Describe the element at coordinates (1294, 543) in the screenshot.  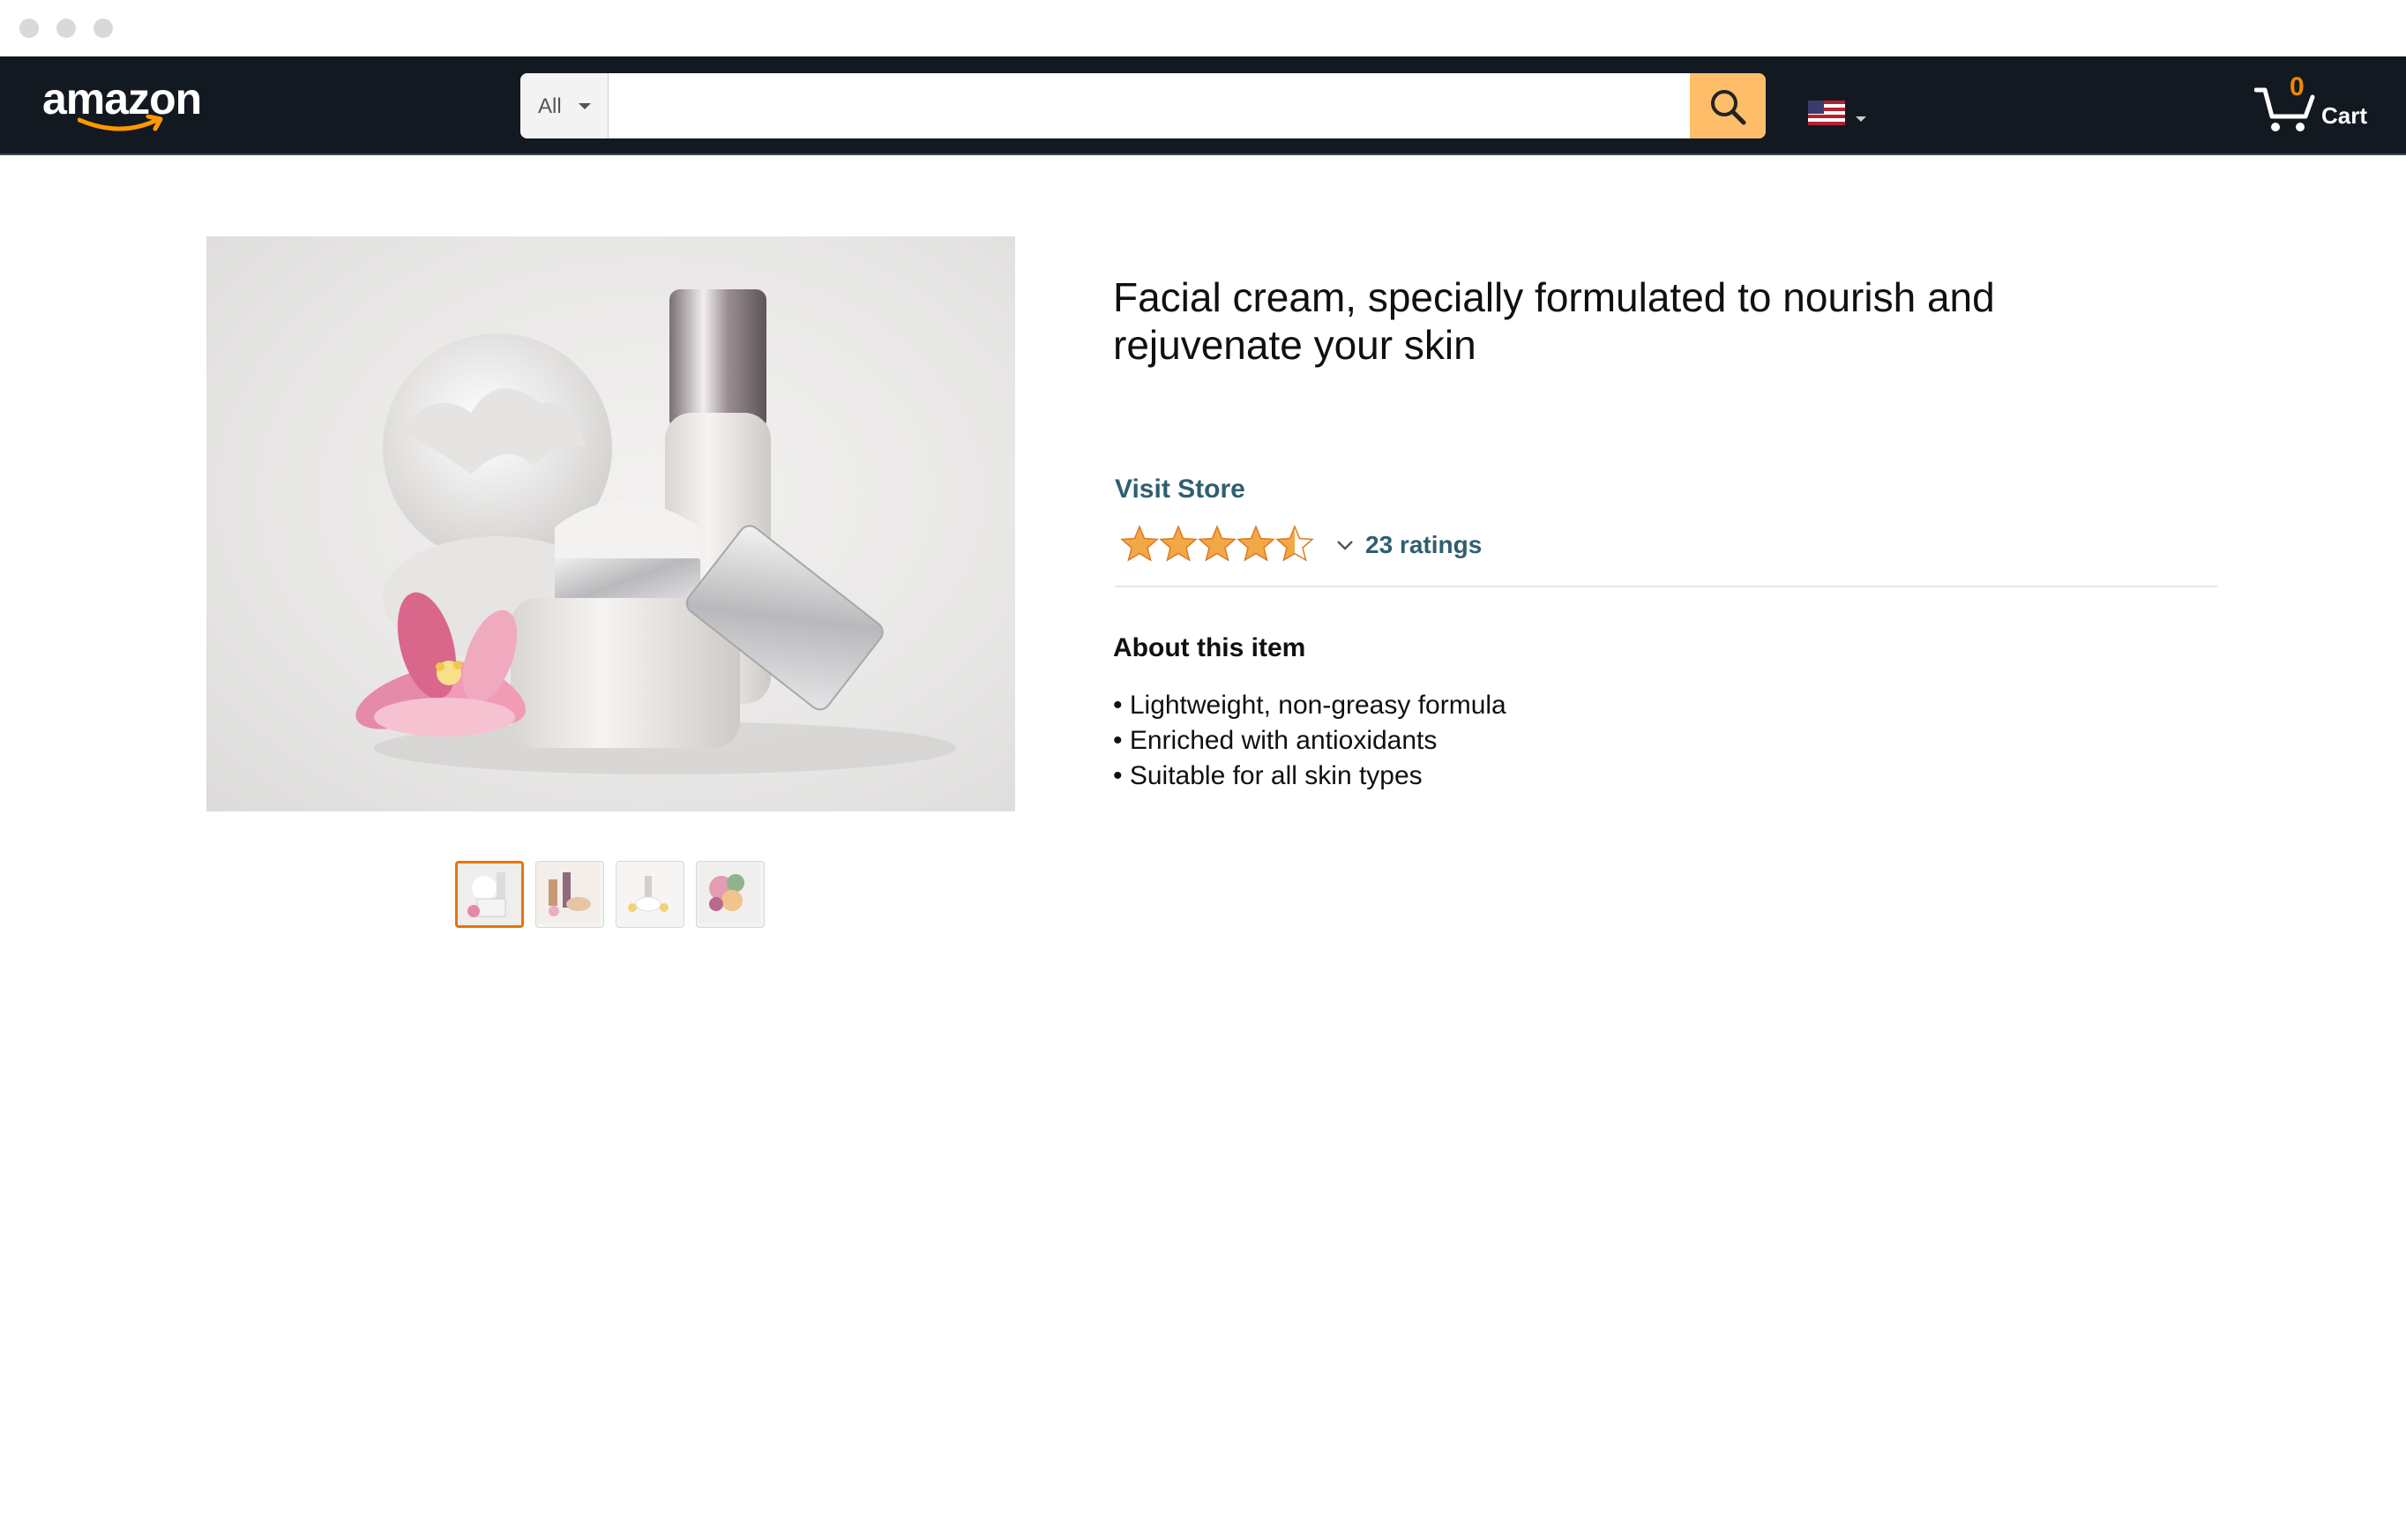
I see `half-star-icon` at that location.